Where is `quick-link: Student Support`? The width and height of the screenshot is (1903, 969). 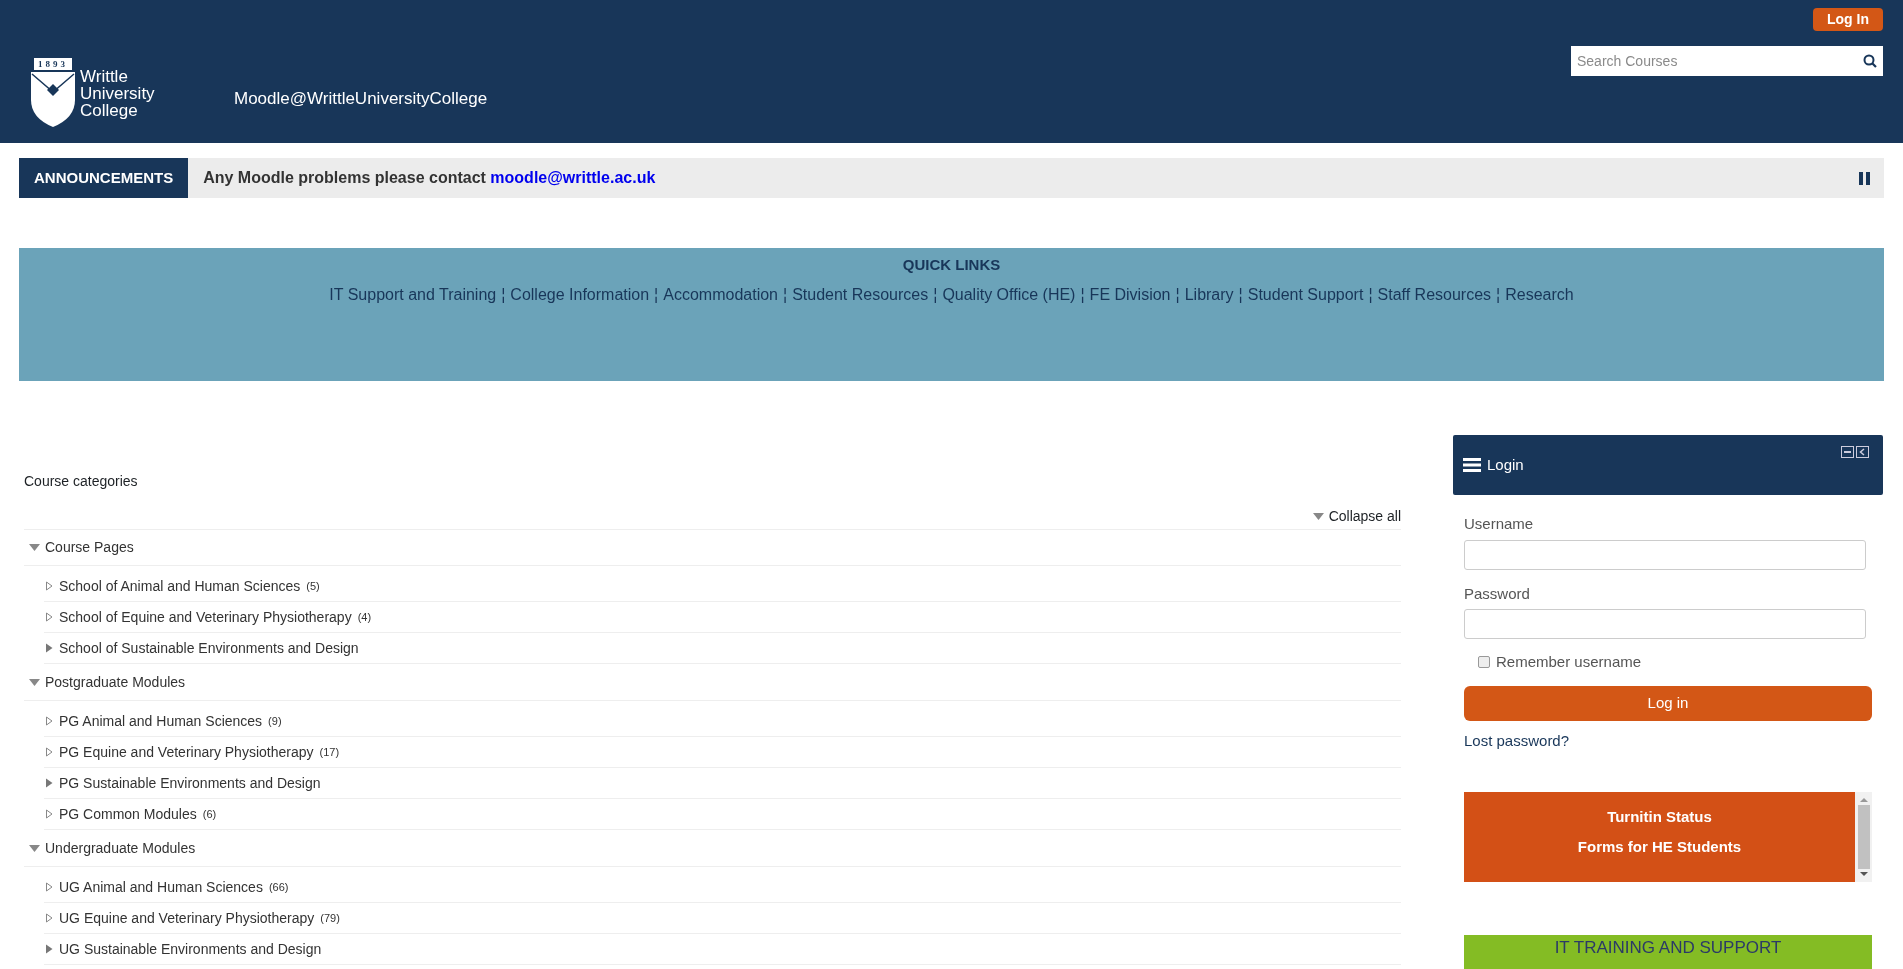 quick-link: Student Support is located at coordinates (1305, 294).